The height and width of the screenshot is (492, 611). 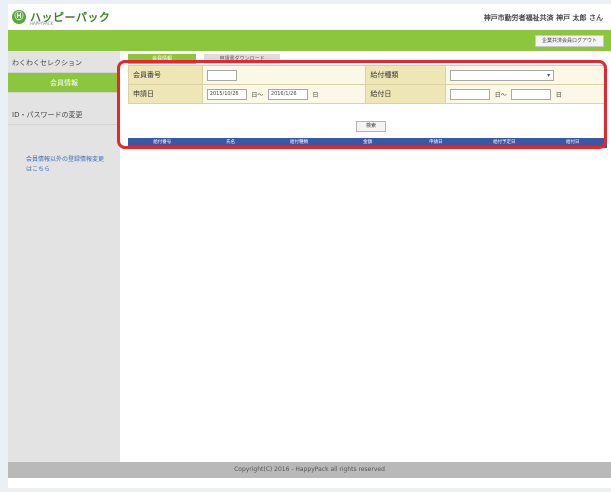 What do you see at coordinates (309, 40) in the screenshot?
I see `top-nav-bar: 企業共済会員ログアウト` at bounding box center [309, 40].